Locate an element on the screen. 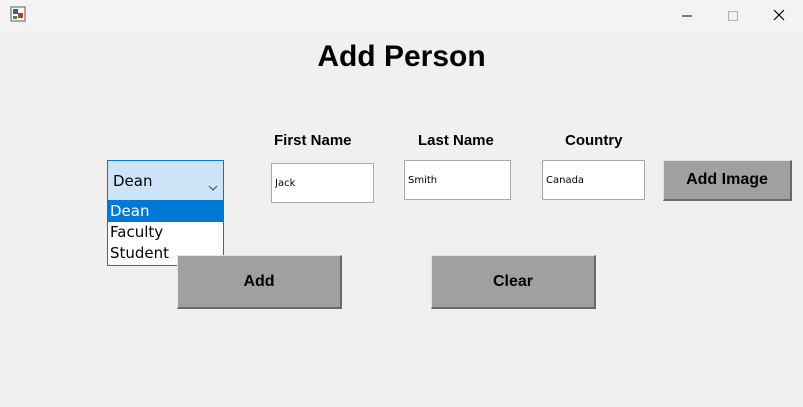 This screenshot has width=803, height=407. minimize-icon is located at coordinates (687, 15).